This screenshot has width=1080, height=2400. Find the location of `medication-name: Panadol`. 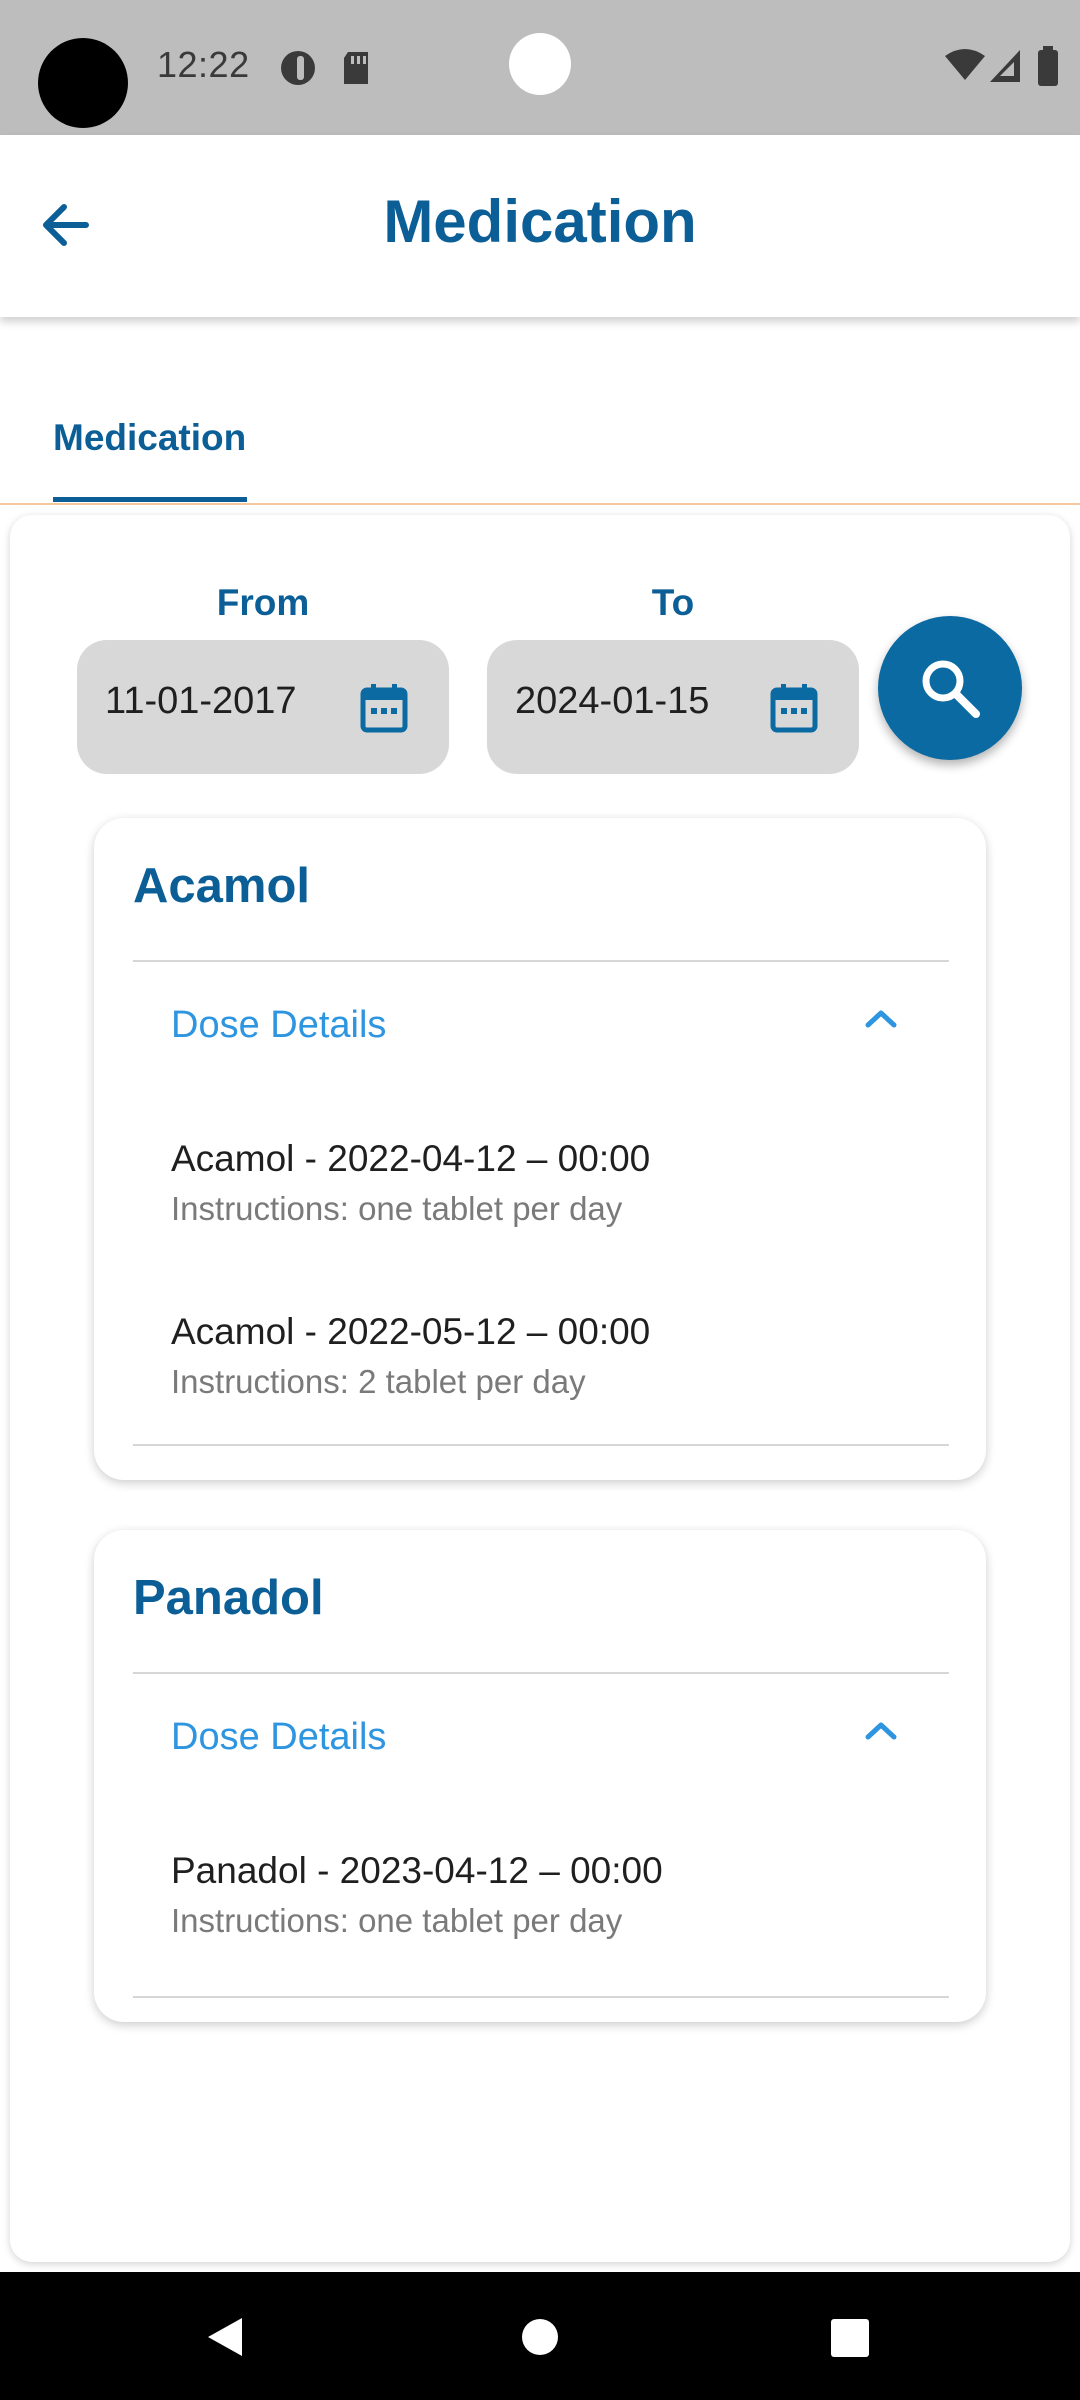

medication-name: Panadol is located at coordinates (228, 1598).